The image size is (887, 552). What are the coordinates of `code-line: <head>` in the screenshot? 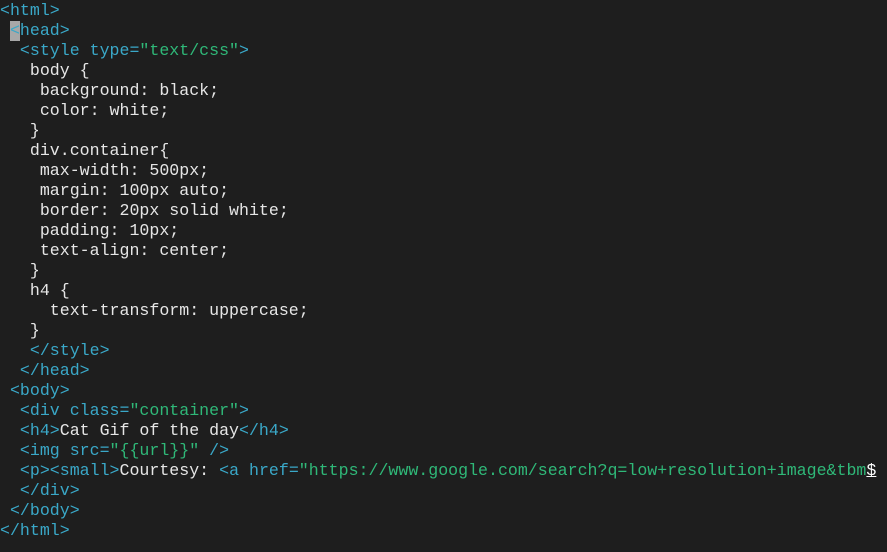 It's located at (443, 31).